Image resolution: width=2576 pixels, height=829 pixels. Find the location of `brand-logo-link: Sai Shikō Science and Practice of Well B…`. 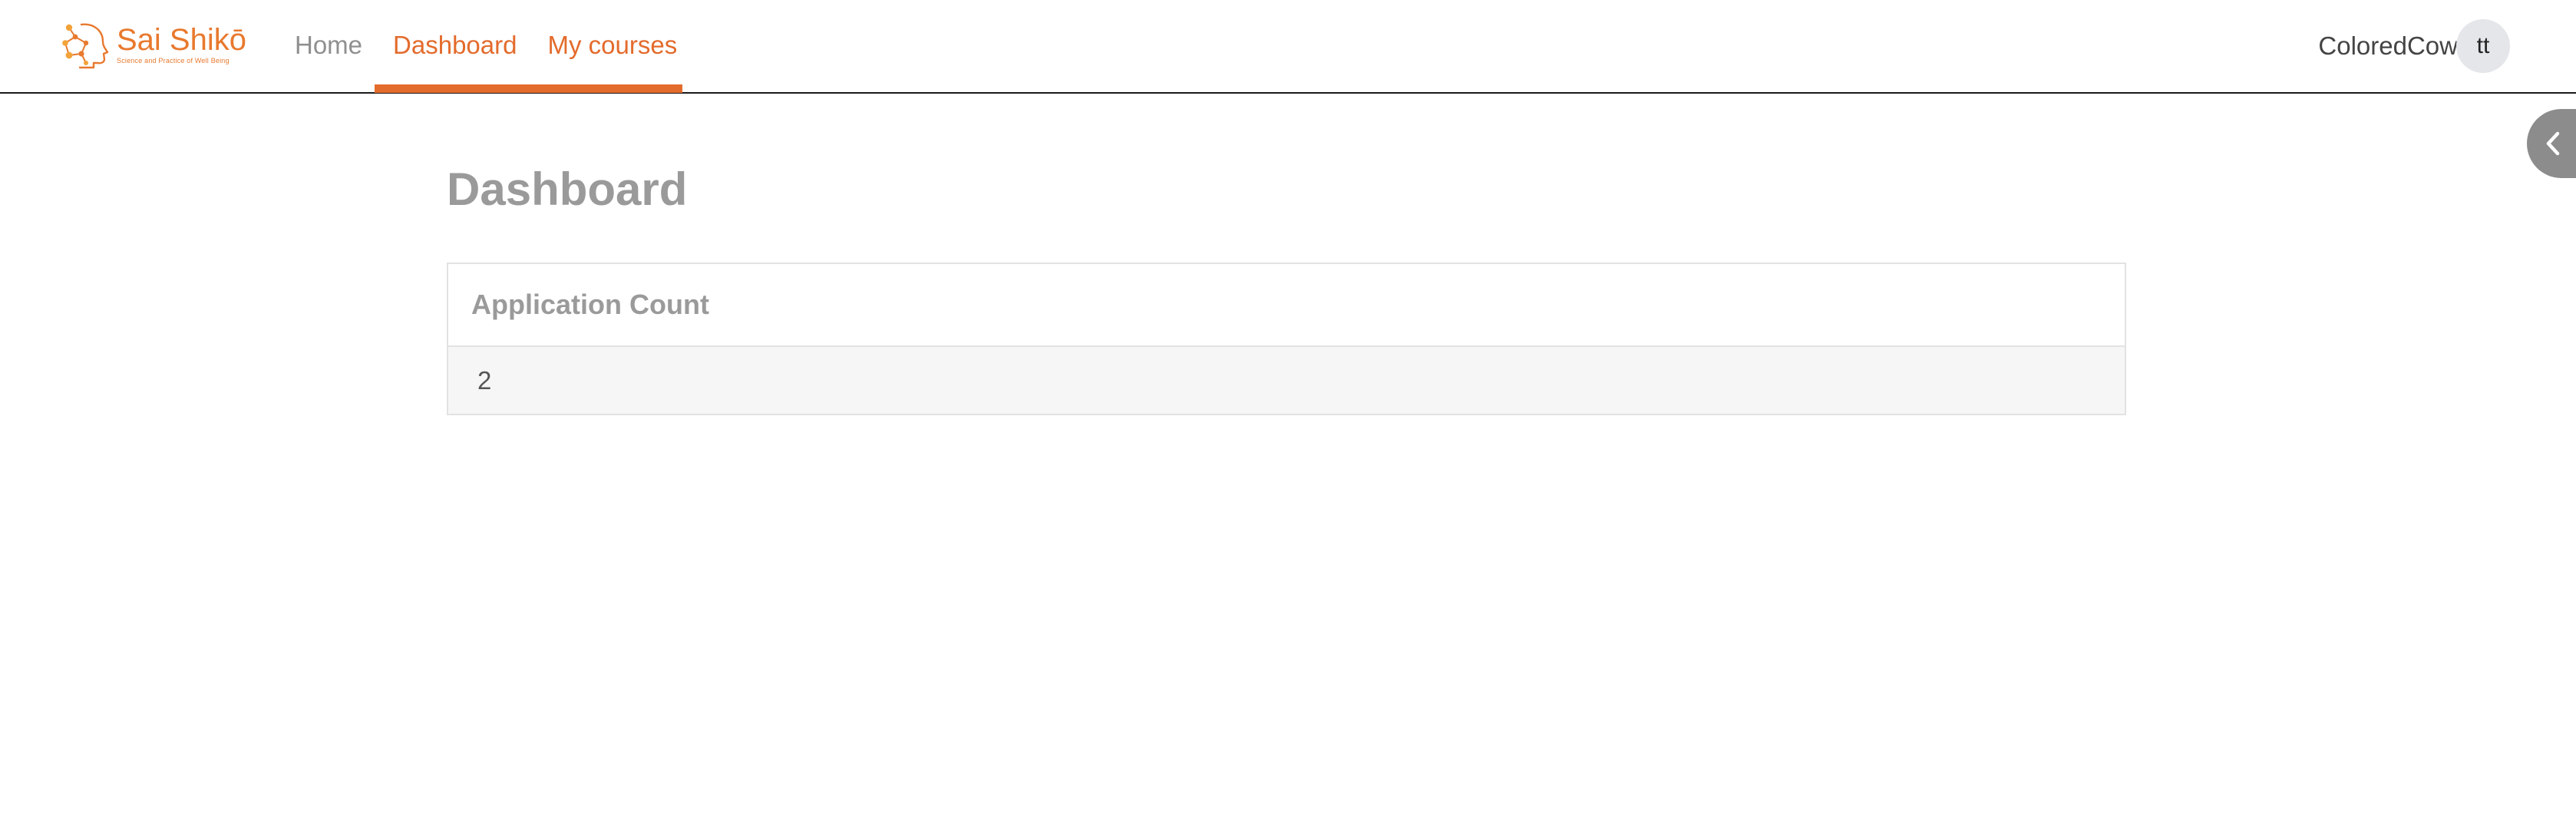

brand-logo-link: Sai Shikō Science and Practice of Well B… is located at coordinates (155, 44).